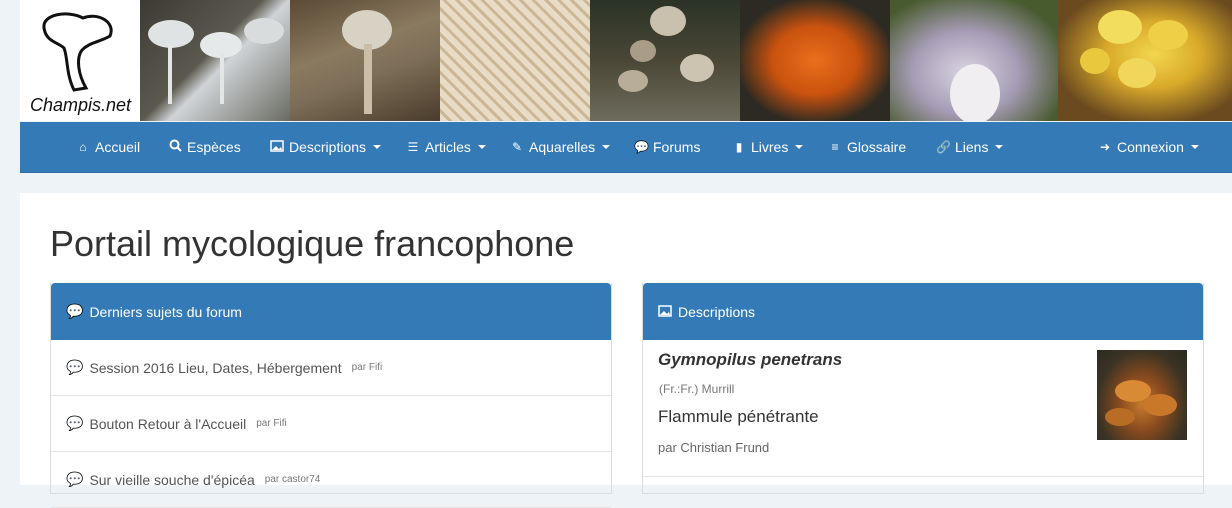 The image size is (1232, 508). I want to click on home-icon: ⌂, so click(83, 147).